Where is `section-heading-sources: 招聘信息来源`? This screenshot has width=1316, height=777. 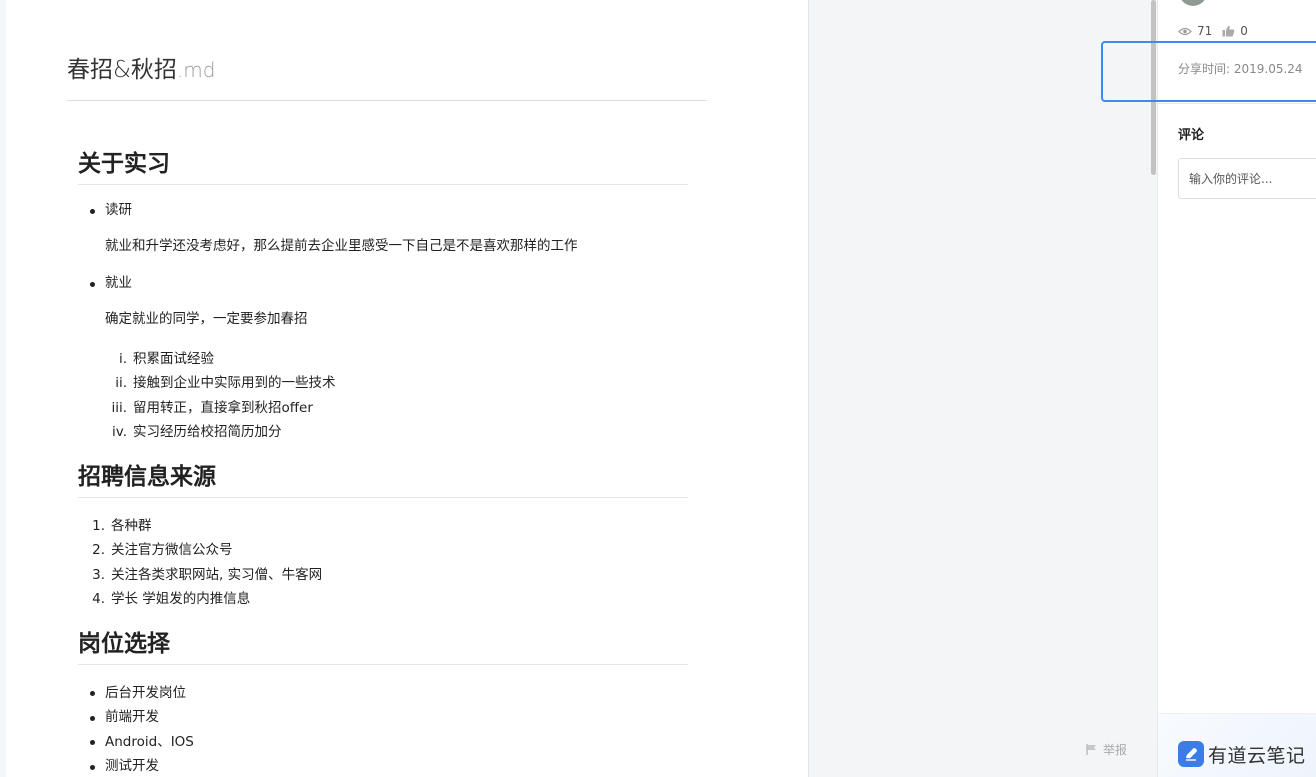 section-heading-sources: 招聘信息来源 is located at coordinates (383, 479).